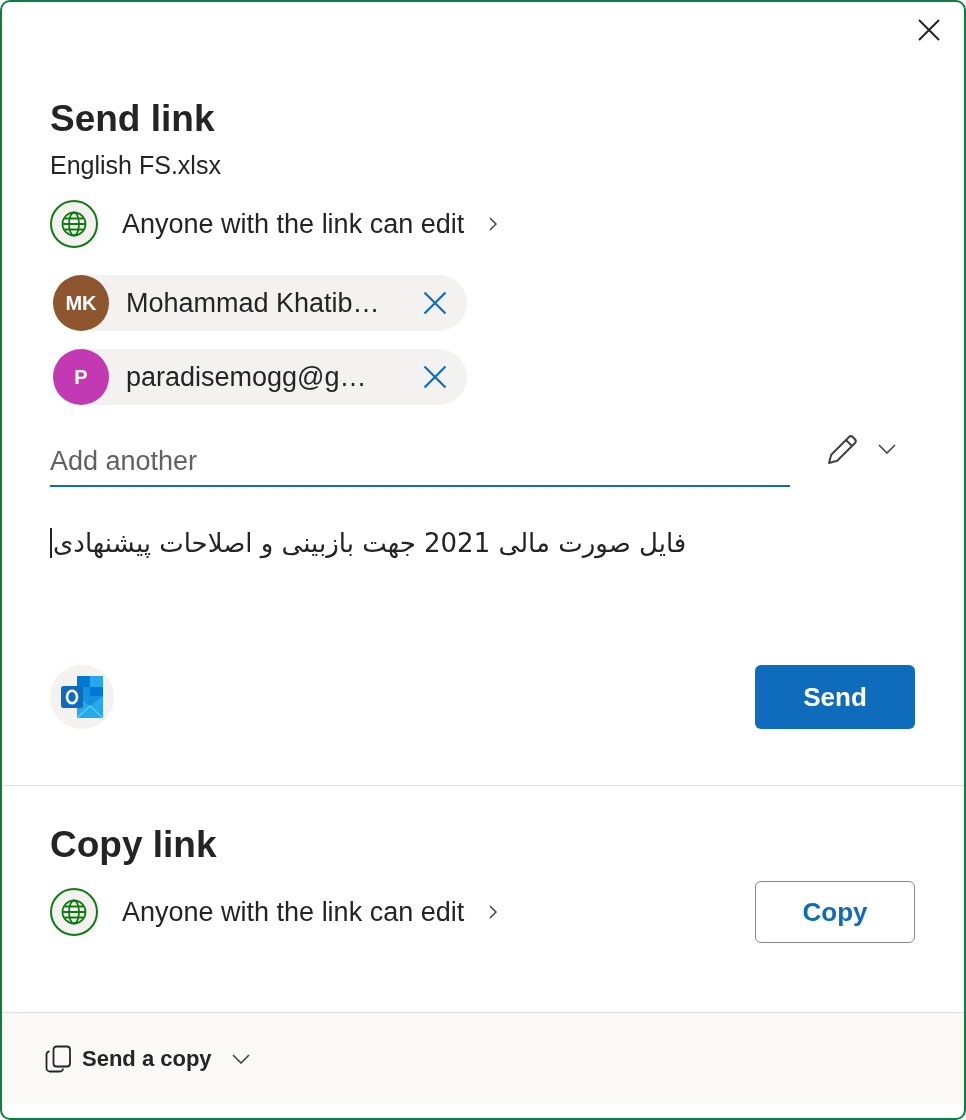 The width and height of the screenshot is (966, 1120). I want to click on section-title: Copy link, so click(133, 845).